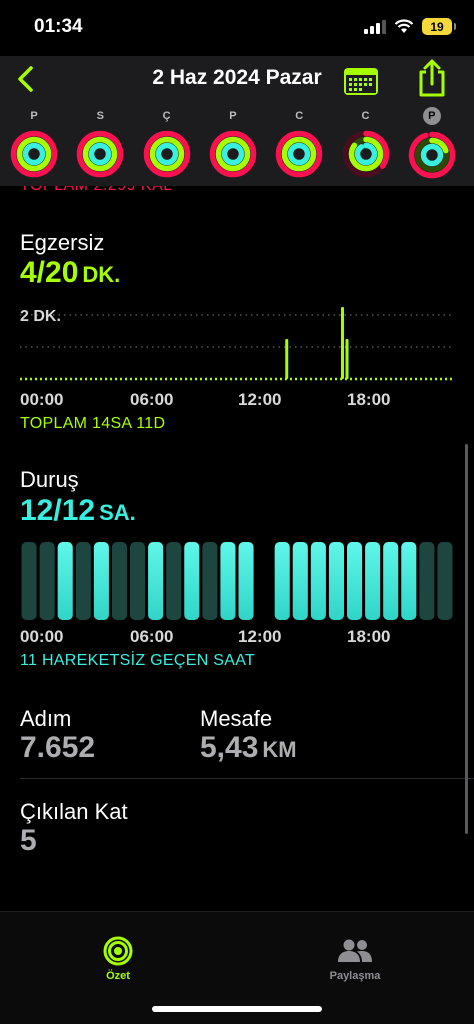 This screenshot has width=474, height=1024. Describe the element at coordinates (49, 479) in the screenshot. I see `stand-title: Duruş` at that location.